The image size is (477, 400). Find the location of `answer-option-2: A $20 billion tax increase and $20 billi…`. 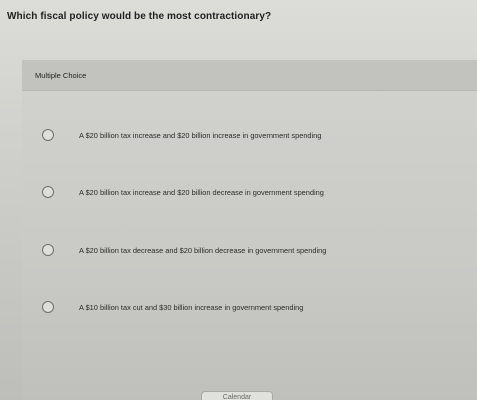

answer-option-2: A $20 billion tax increase and $20 billi… is located at coordinates (252, 192).